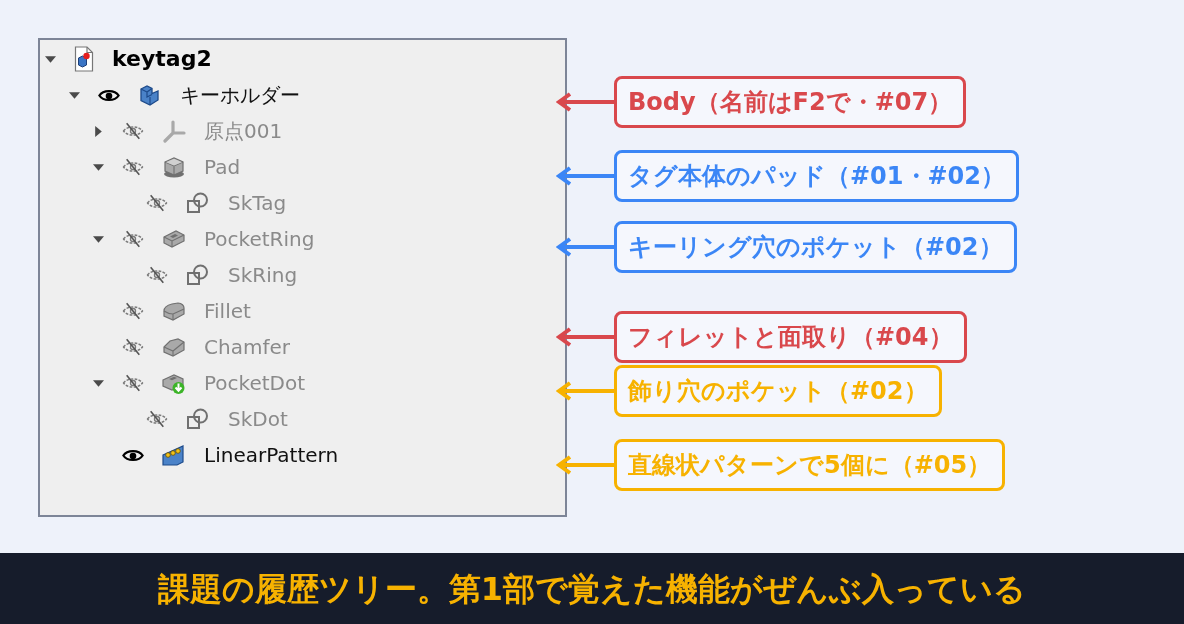 This screenshot has width=1184, height=624. What do you see at coordinates (592, 589) in the screenshot?
I see `caption-text: 課題の履歴ツリー。第1部で覚えた機能がぜんぶ入っている` at bounding box center [592, 589].